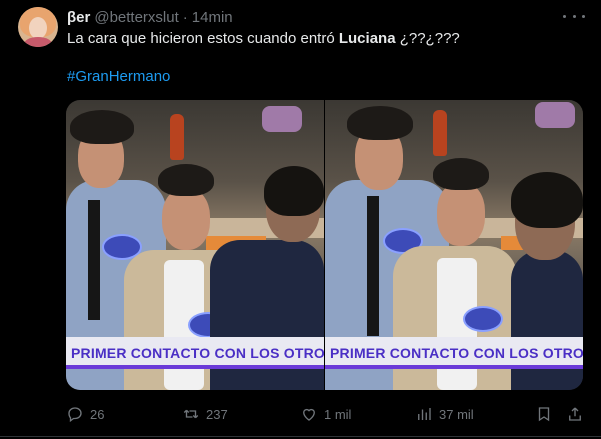 The width and height of the screenshot is (601, 439). What do you see at coordinates (197, 353) in the screenshot?
I see `banner-text: PRIMER CONTACTO CON LOS OTROS JUGADO` at bounding box center [197, 353].